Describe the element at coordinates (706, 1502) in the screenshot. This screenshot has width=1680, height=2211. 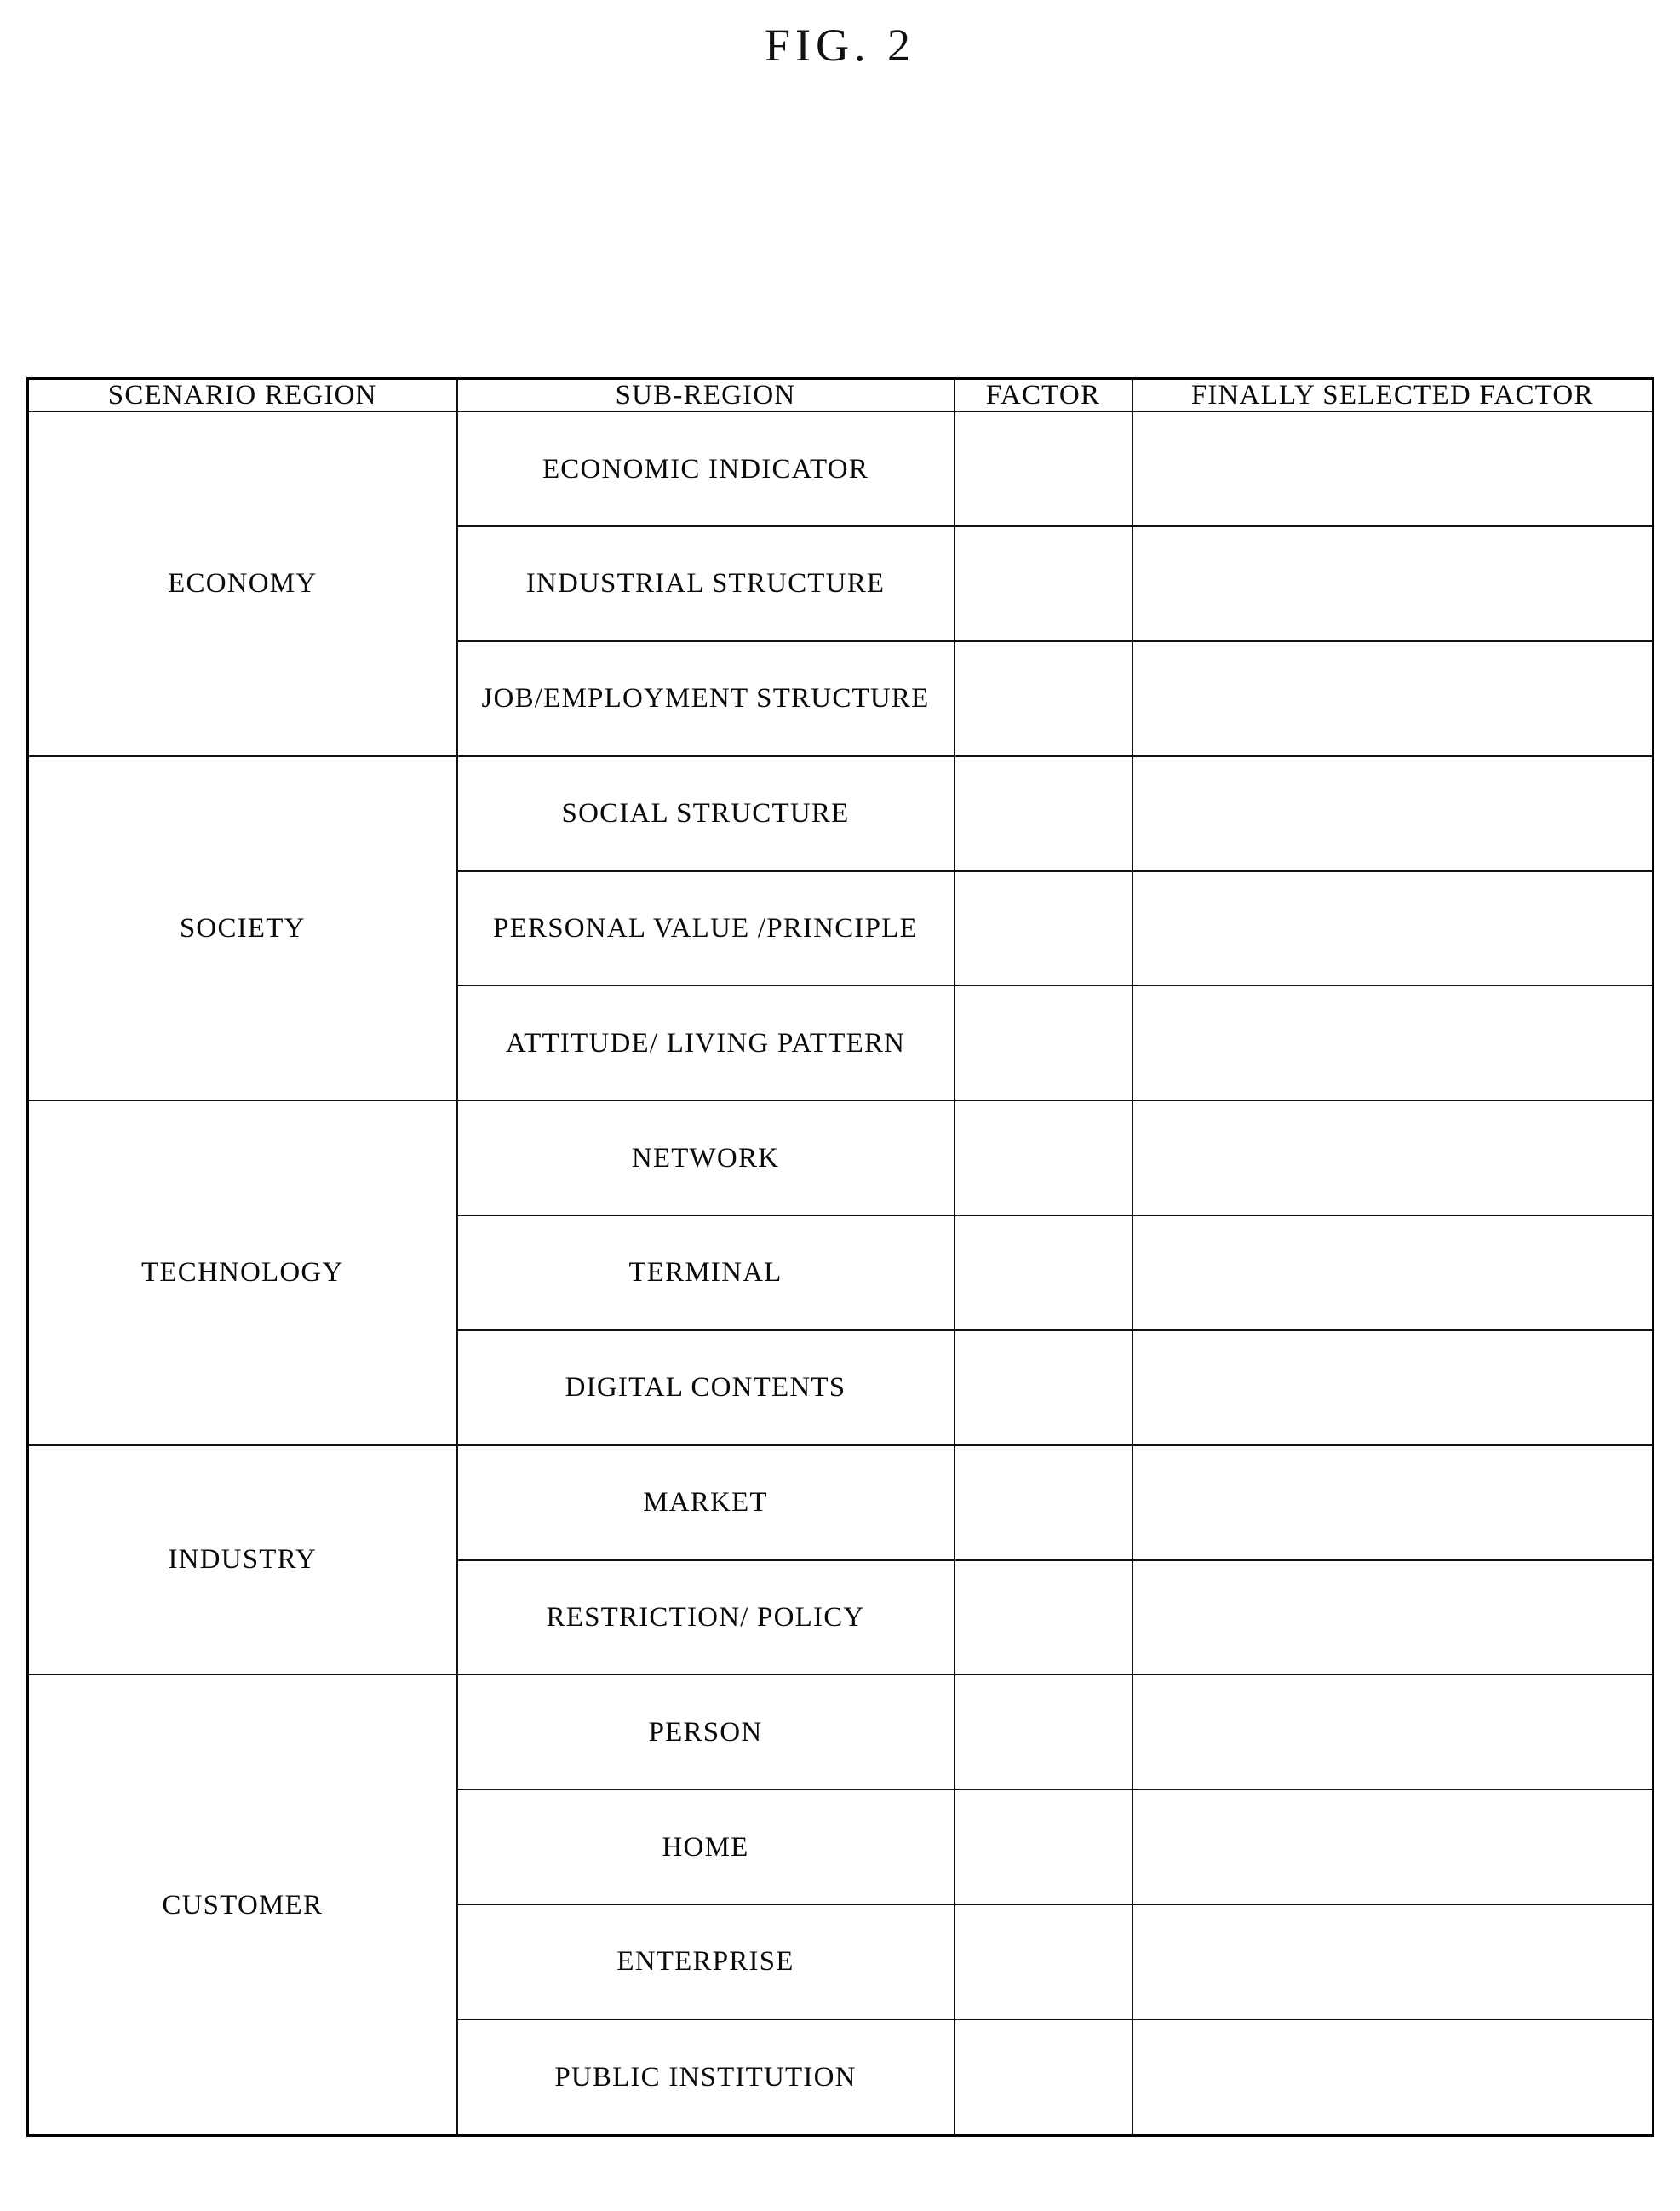
I see `sub-region-cell: MARKET` at that location.